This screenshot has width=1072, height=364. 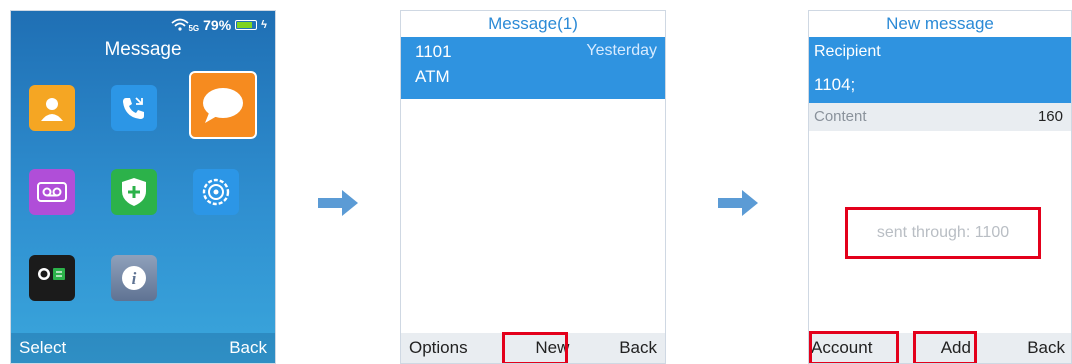 What do you see at coordinates (940, 70) in the screenshot?
I see `recipient-field: Recipient 1104;` at bounding box center [940, 70].